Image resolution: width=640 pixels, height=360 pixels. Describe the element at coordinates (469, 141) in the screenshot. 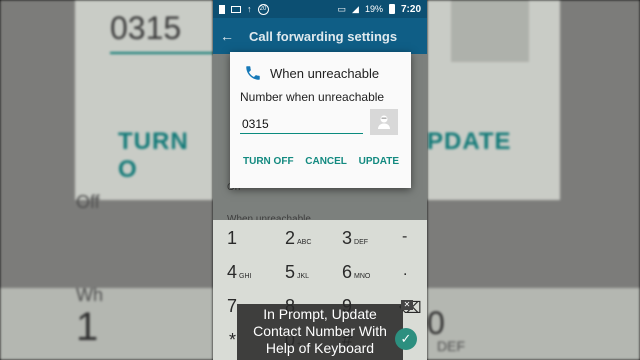

I see `background-action-text: PDATE` at that location.